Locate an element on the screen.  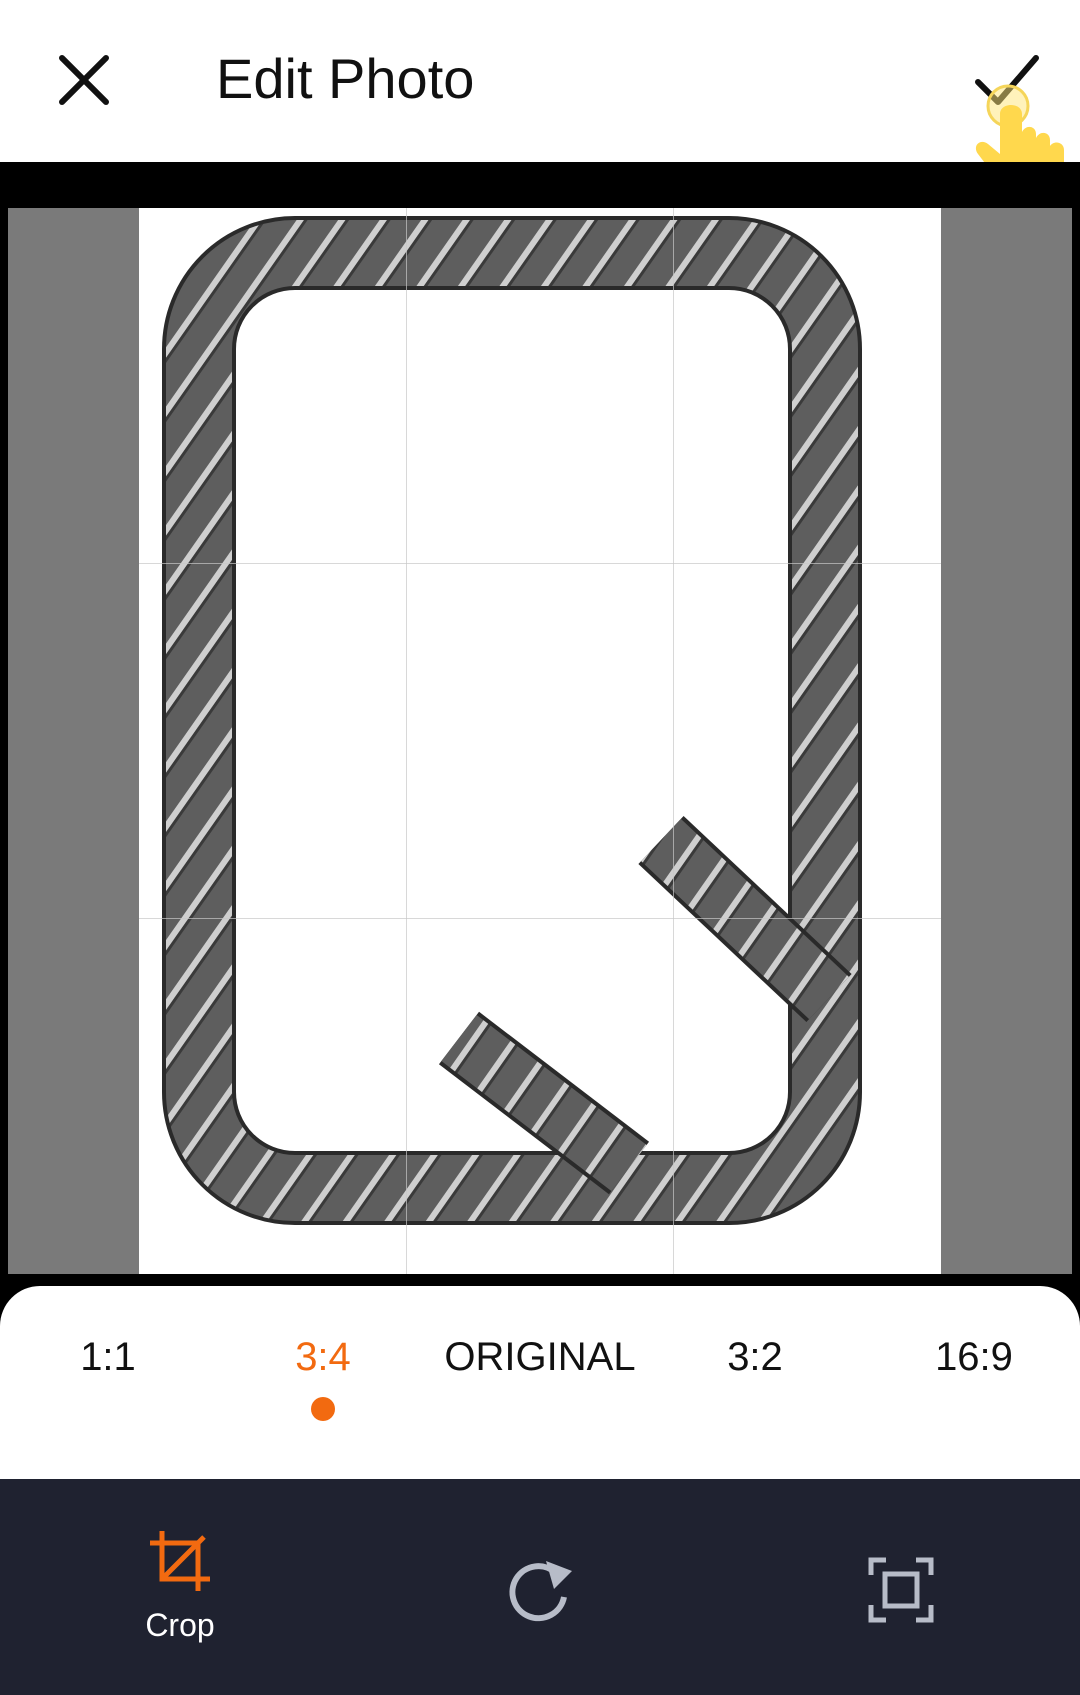
ratio-original: ORIGINAL is located at coordinates (540, 1357).